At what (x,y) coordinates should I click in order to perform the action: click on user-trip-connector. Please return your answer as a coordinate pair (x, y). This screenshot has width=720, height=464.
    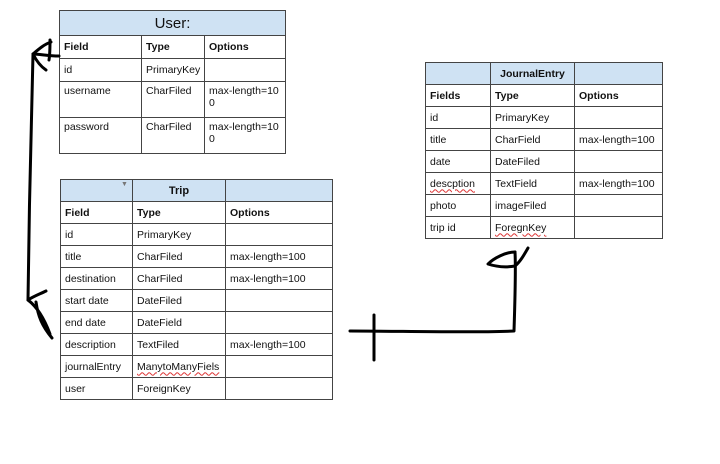
    Looking at the image, I should click on (43, 177).